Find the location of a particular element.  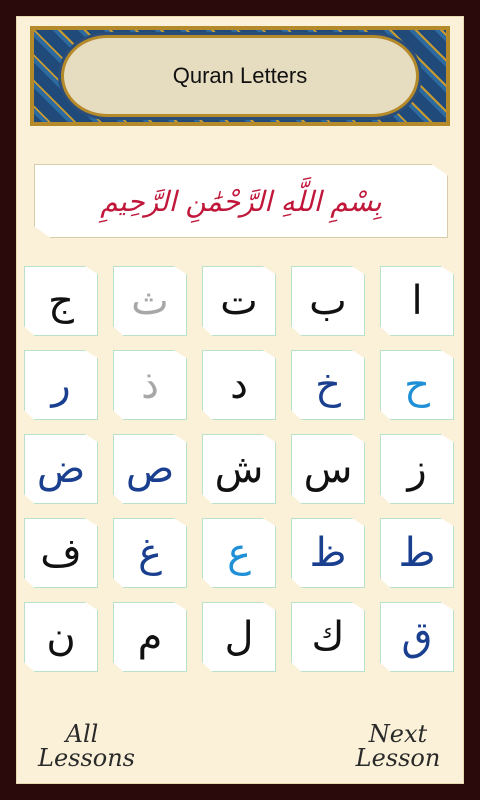

letter-tile: د is located at coordinates (239, 385).